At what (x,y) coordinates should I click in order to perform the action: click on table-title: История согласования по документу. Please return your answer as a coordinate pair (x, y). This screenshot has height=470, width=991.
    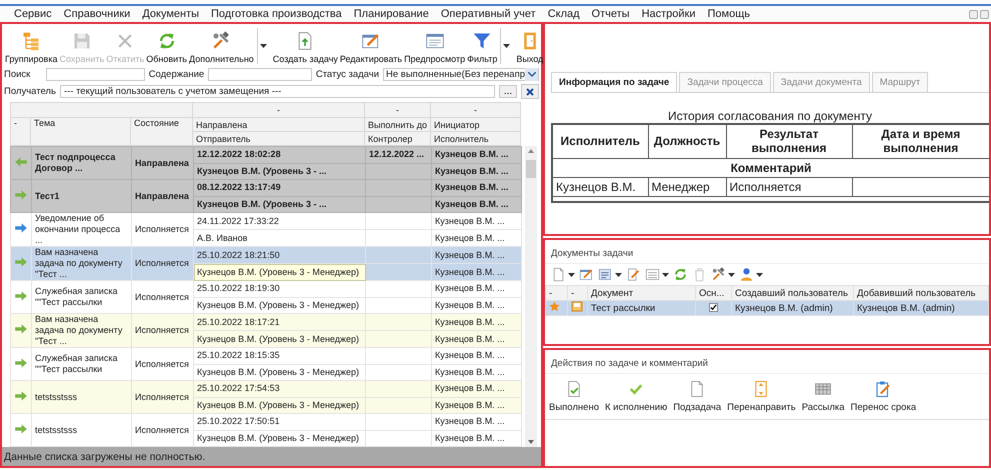
    Looking at the image, I should click on (770, 116).